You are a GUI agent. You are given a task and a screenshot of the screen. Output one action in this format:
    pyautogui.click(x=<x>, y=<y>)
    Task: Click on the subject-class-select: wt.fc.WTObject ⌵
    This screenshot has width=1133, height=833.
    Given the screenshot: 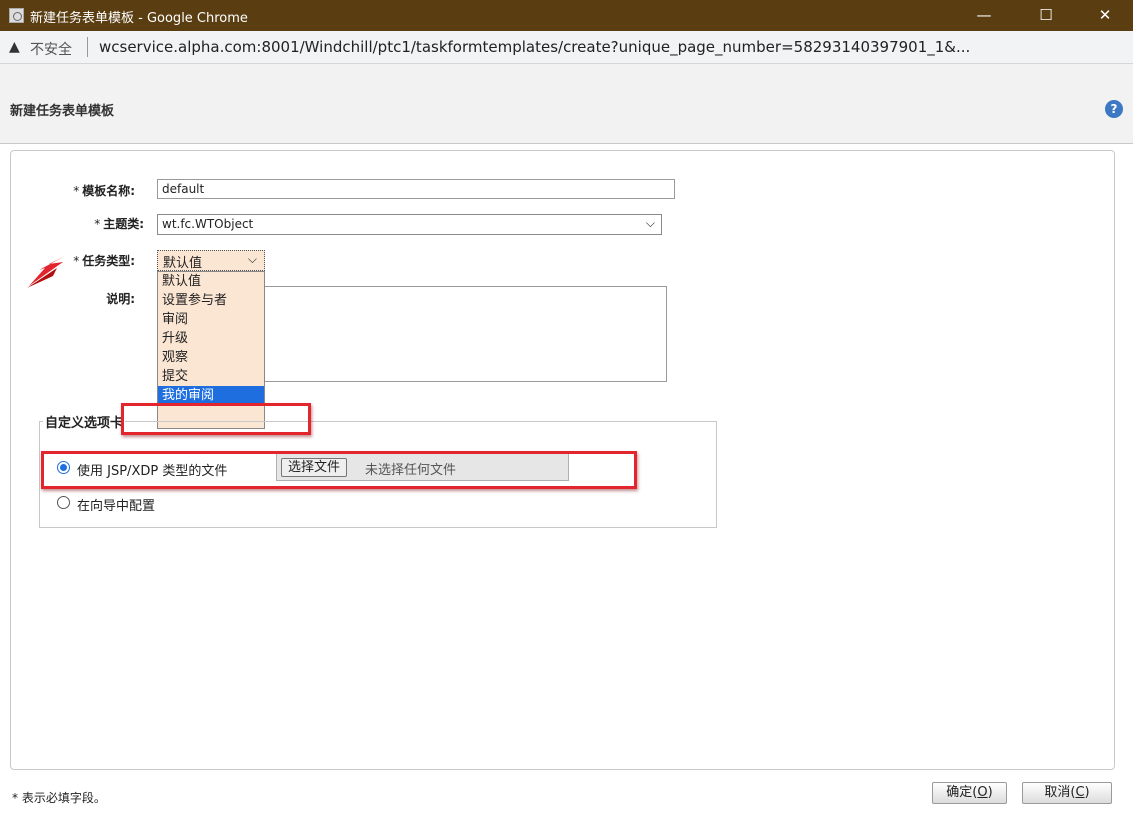 What is the action you would take?
    pyautogui.click(x=409, y=224)
    